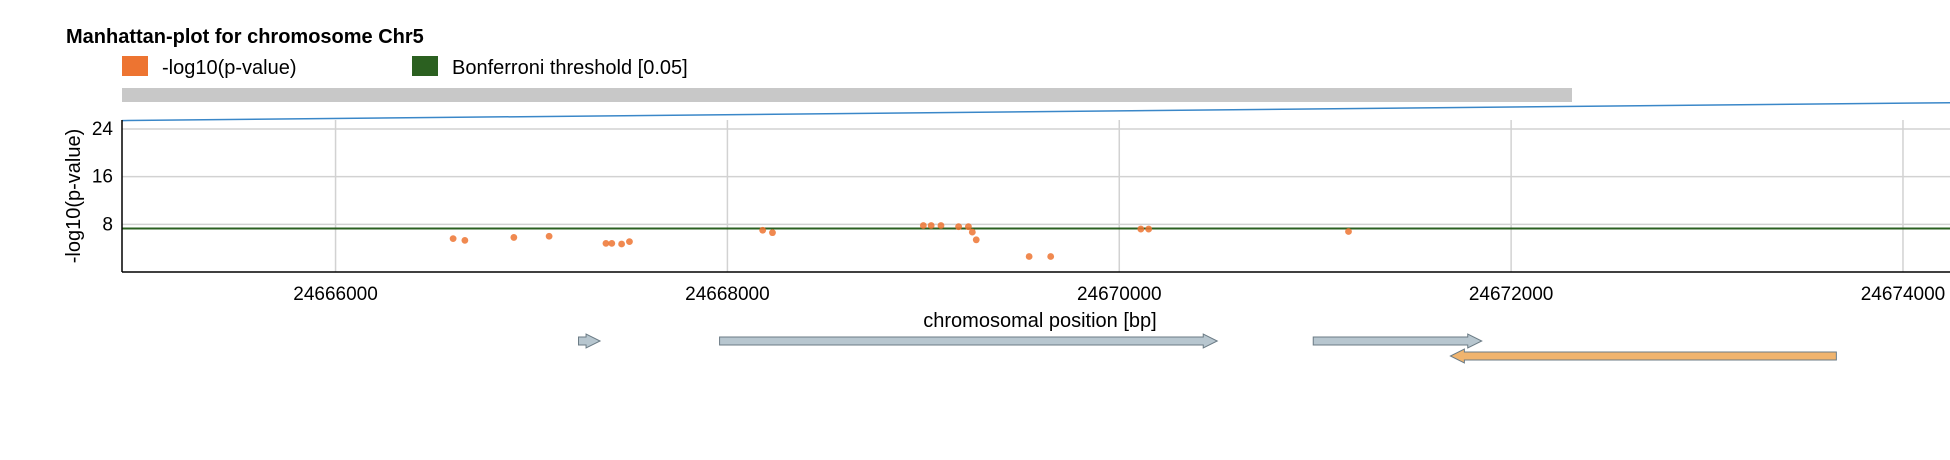  Describe the element at coordinates (1039, 321) in the screenshot. I see `x-axis-label: chromosomal position [bp]` at that location.